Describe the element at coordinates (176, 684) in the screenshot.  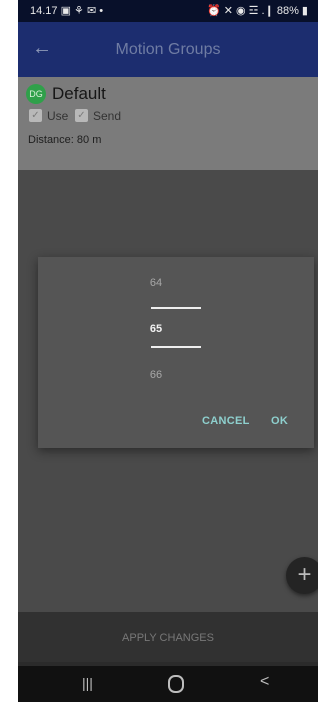
I see `home-icon: O` at that location.